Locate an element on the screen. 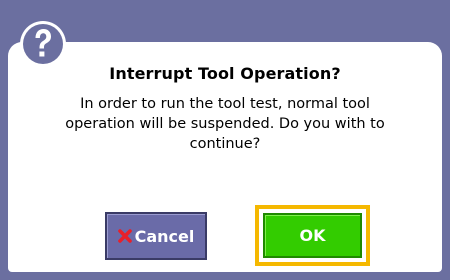 The image size is (450, 280). cancel-button: Cancel is located at coordinates (156, 236).